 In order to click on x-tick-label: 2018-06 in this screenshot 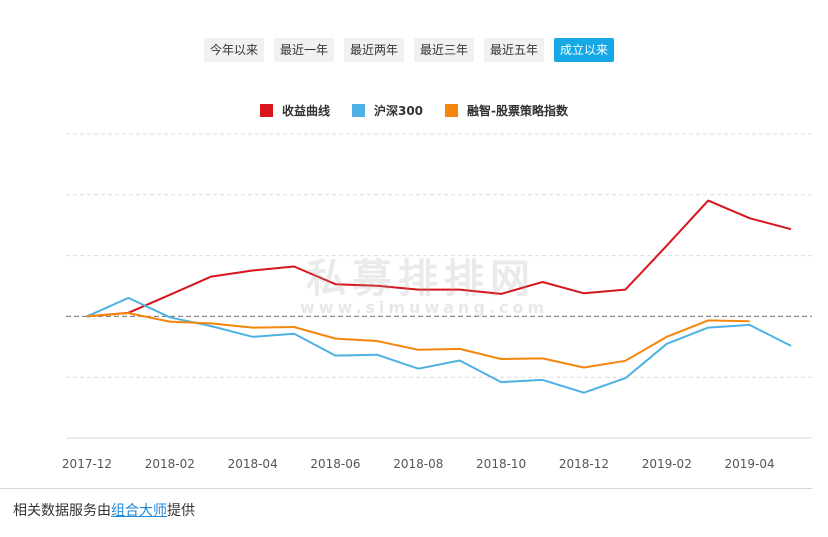, I will do `click(335, 464)`.